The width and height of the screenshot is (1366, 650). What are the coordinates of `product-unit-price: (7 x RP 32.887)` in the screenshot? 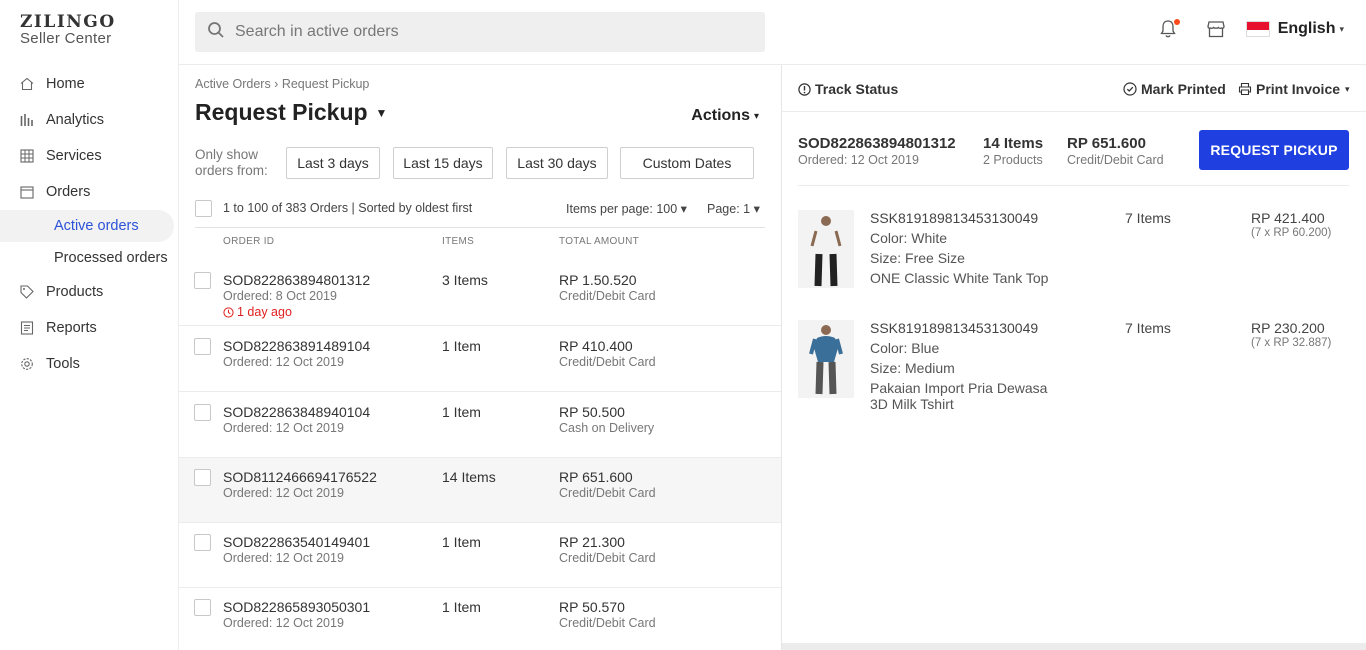 It's located at (1291, 343).